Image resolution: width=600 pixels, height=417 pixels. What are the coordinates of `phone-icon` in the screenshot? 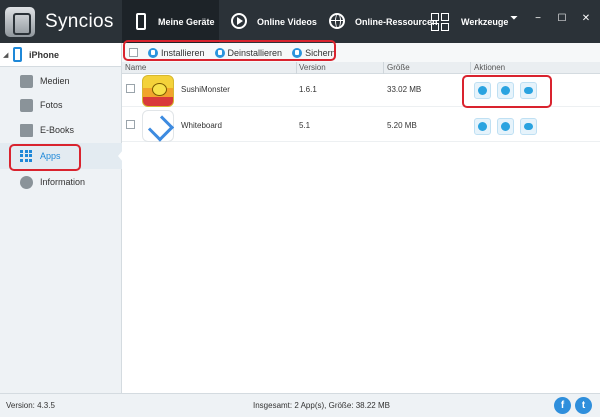 It's located at (141, 21).